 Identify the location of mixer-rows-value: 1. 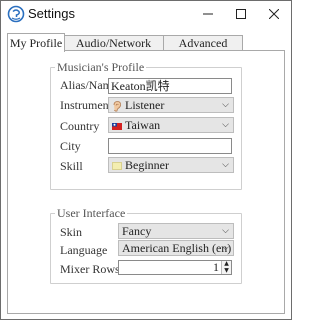
(216, 267).